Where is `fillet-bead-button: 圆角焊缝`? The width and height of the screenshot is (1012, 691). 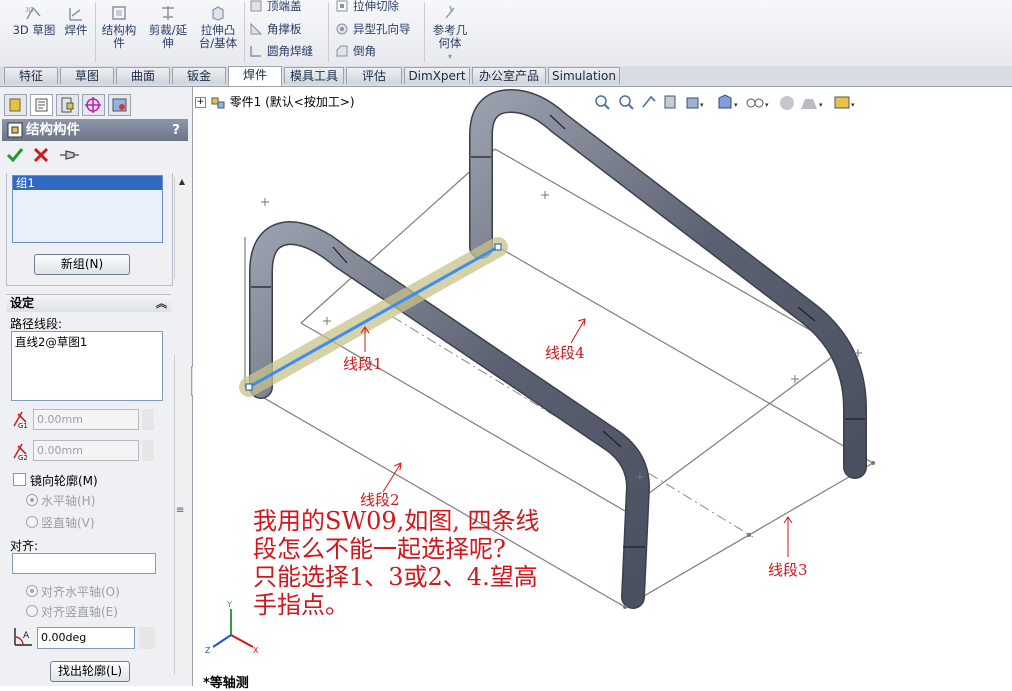 fillet-bead-button: 圆角焊缝 is located at coordinates (280, 51).